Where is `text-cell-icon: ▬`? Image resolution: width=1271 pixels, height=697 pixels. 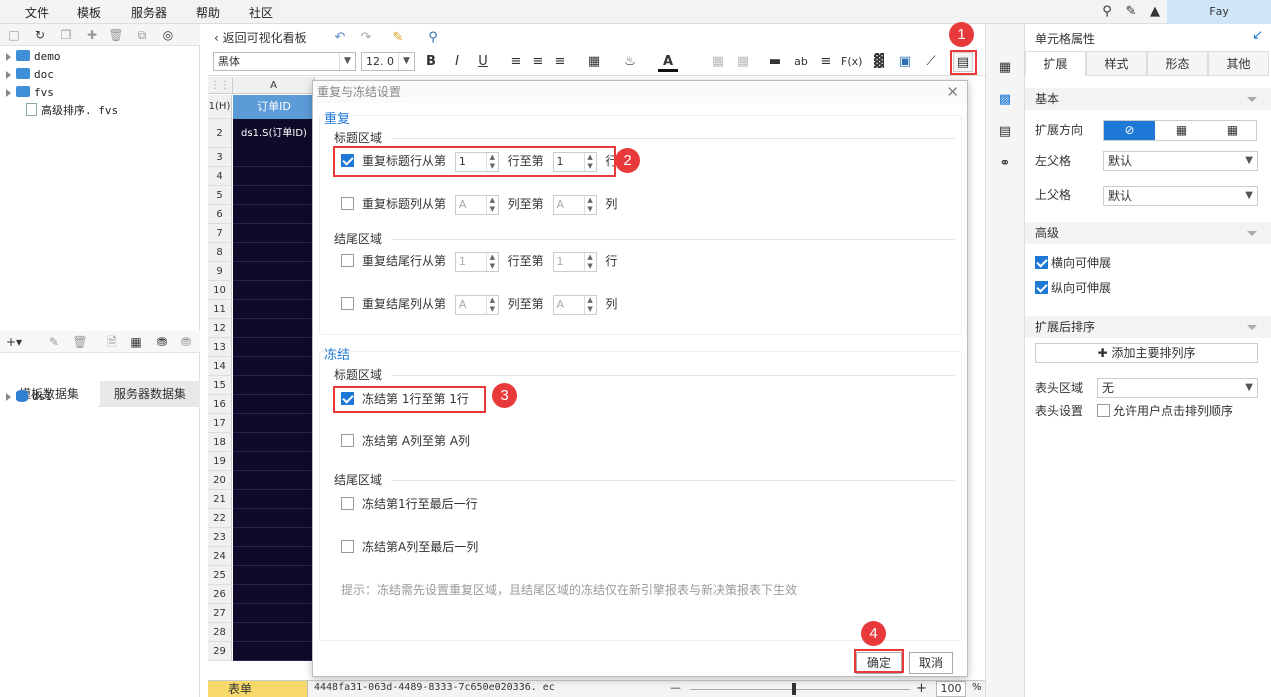 text-cell-icon: ▬ is located at coordinates (775, 62).